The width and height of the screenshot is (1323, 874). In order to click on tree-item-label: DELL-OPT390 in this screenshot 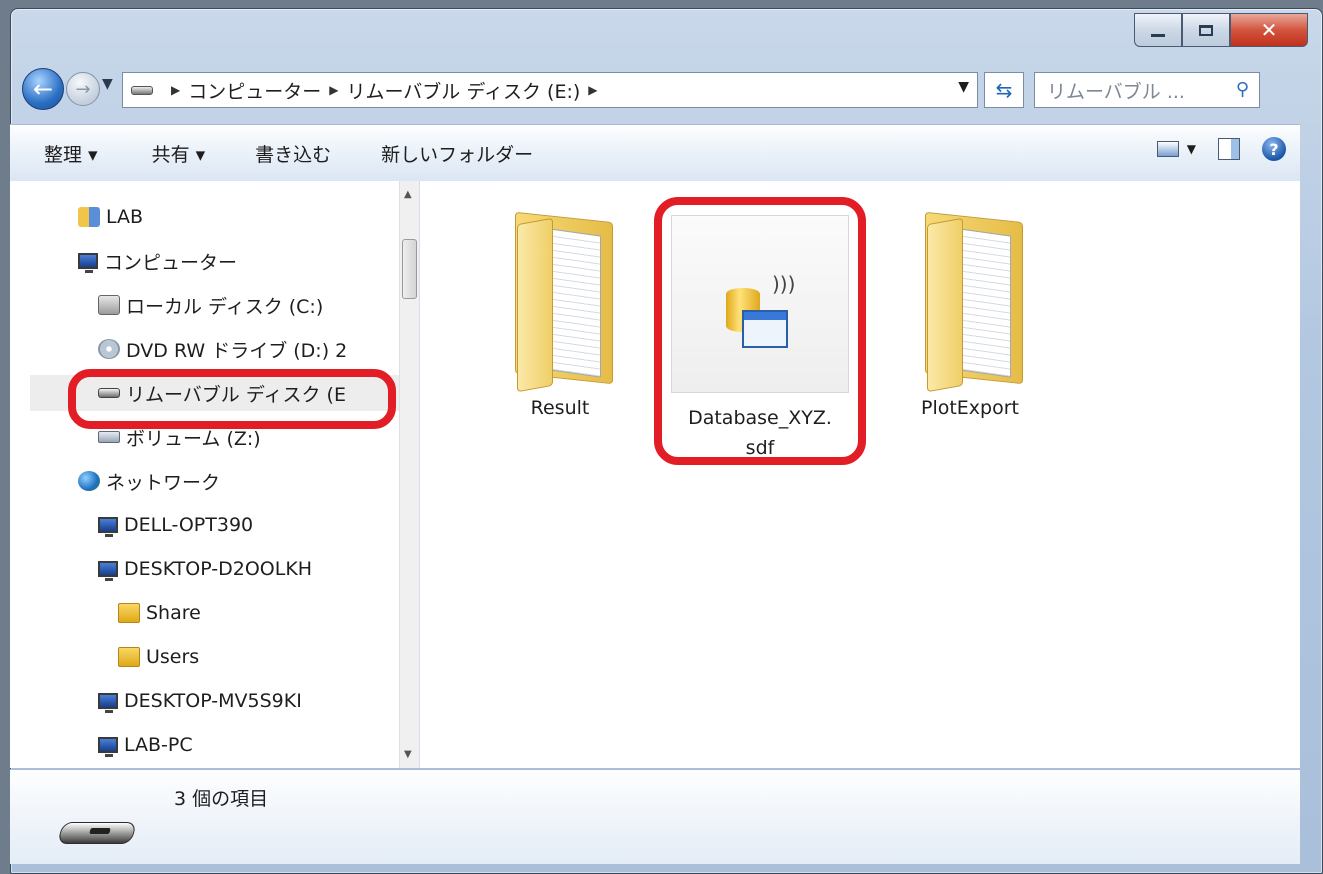, I will do `click(189, 525)`.